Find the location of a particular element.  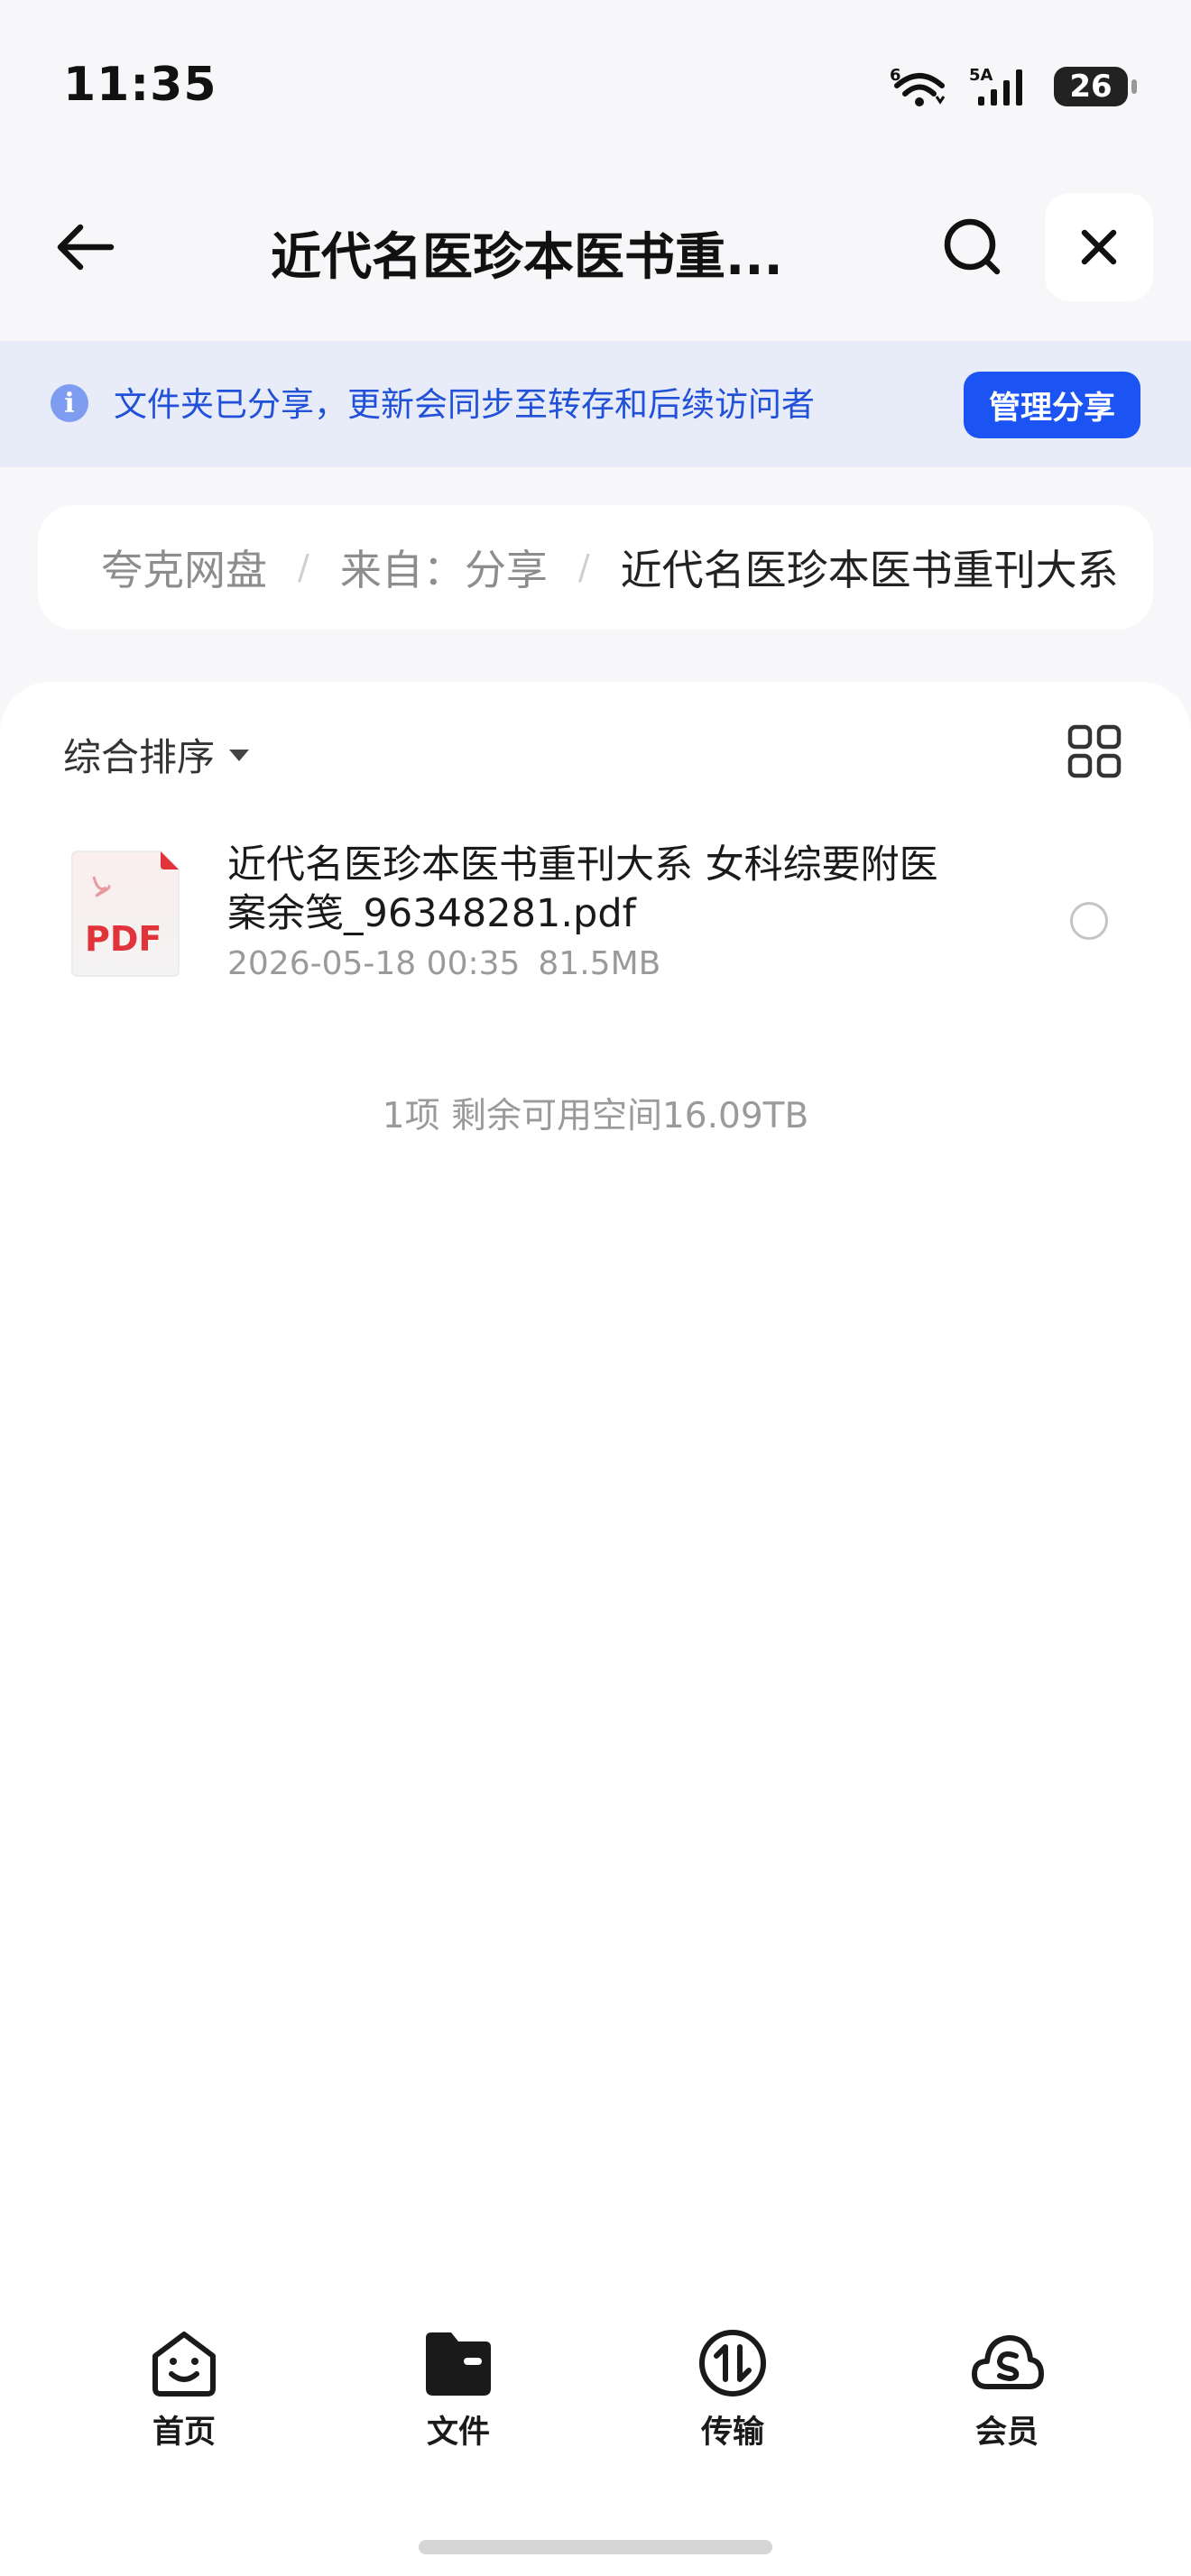

nav-item-transfer: 传输 is located at coordinates (732, 2397).